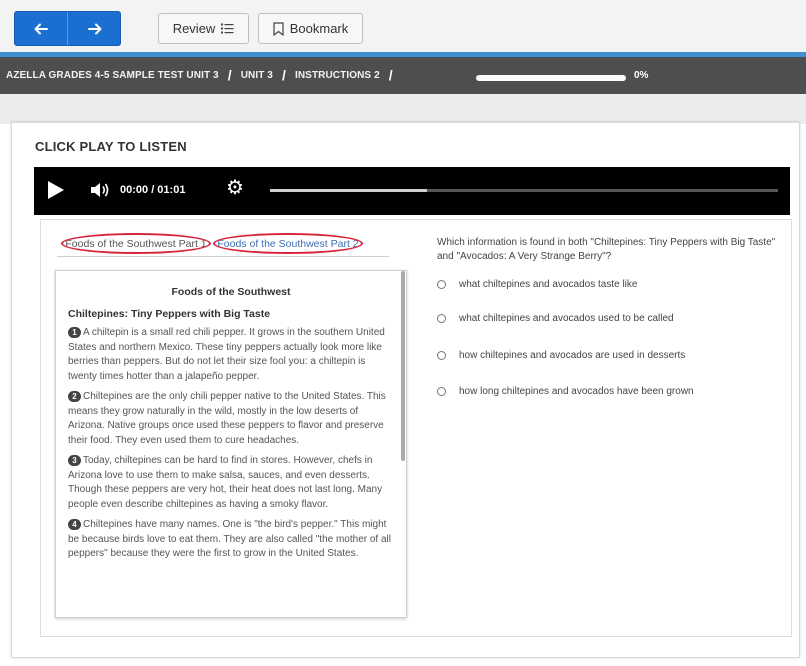 This screenshot has height=666, width=806. I want to click on breadcrumb-item-instructions: INSTRUCTIONS 2, so click(337, 75).